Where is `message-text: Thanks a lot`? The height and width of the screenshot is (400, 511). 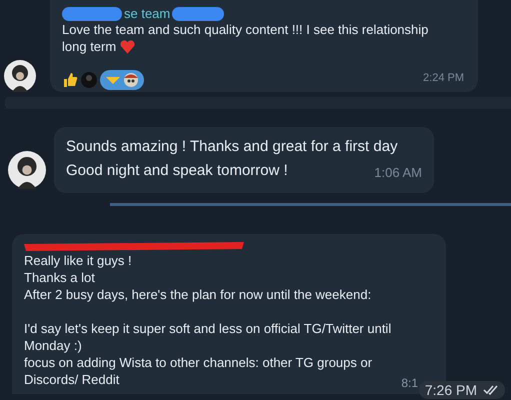
message-text: Thanks a lot is located at coordinates (59, 277).